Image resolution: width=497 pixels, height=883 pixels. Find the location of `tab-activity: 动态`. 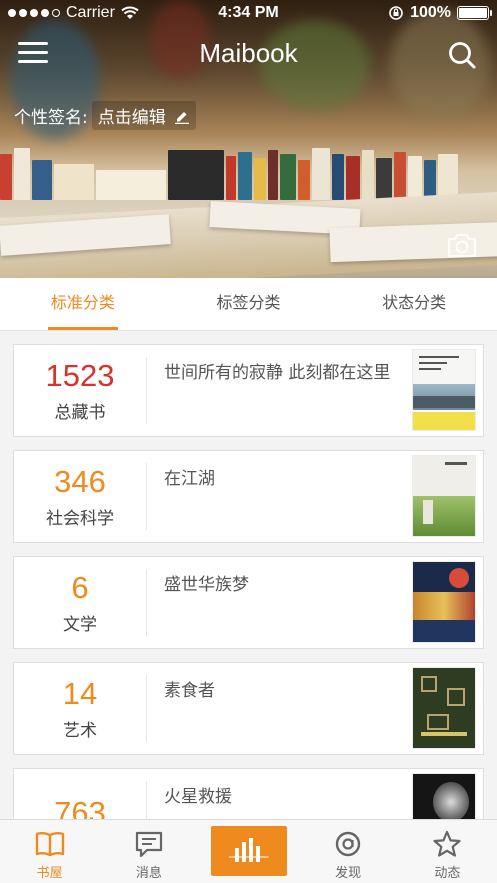

tab-activity: 动态 is located at coordinates (447, 851).